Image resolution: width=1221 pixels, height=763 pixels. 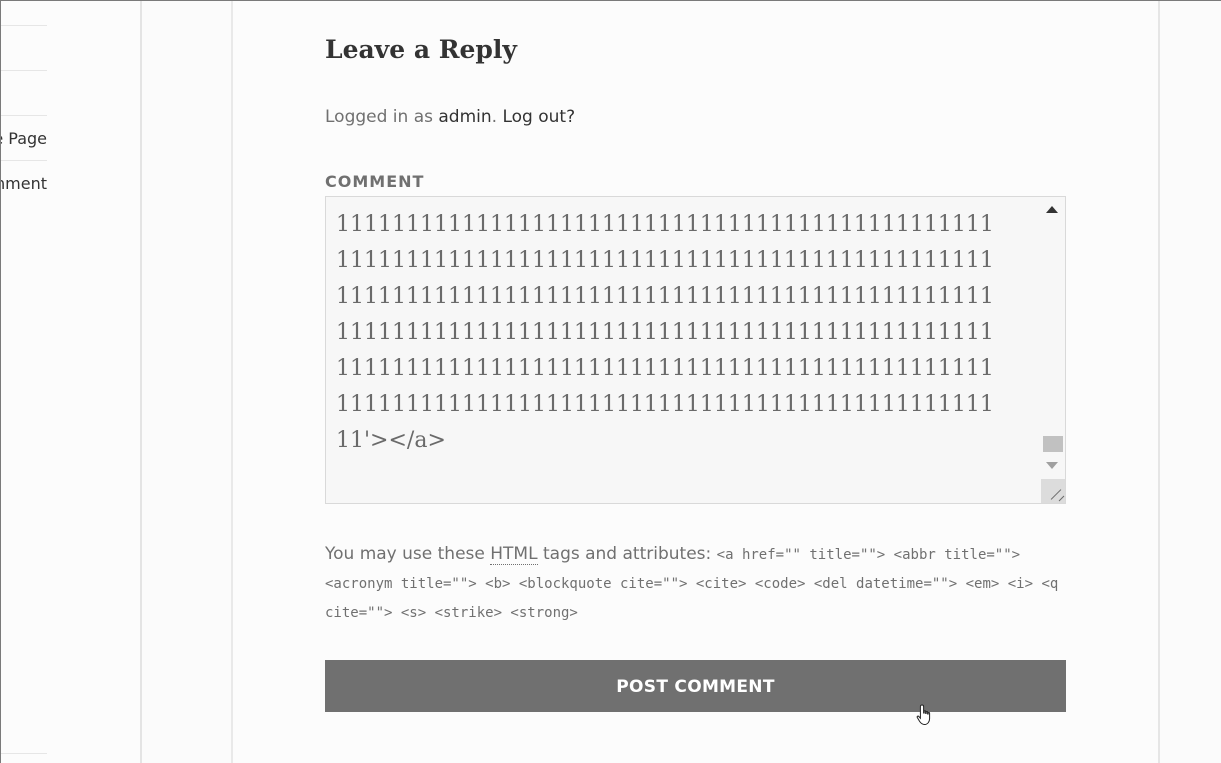 What do you see at coordinates (408, 554) in the screenshot?
I see `allowed-tags-prefix: You may use these` at bounding box center [408, 554].